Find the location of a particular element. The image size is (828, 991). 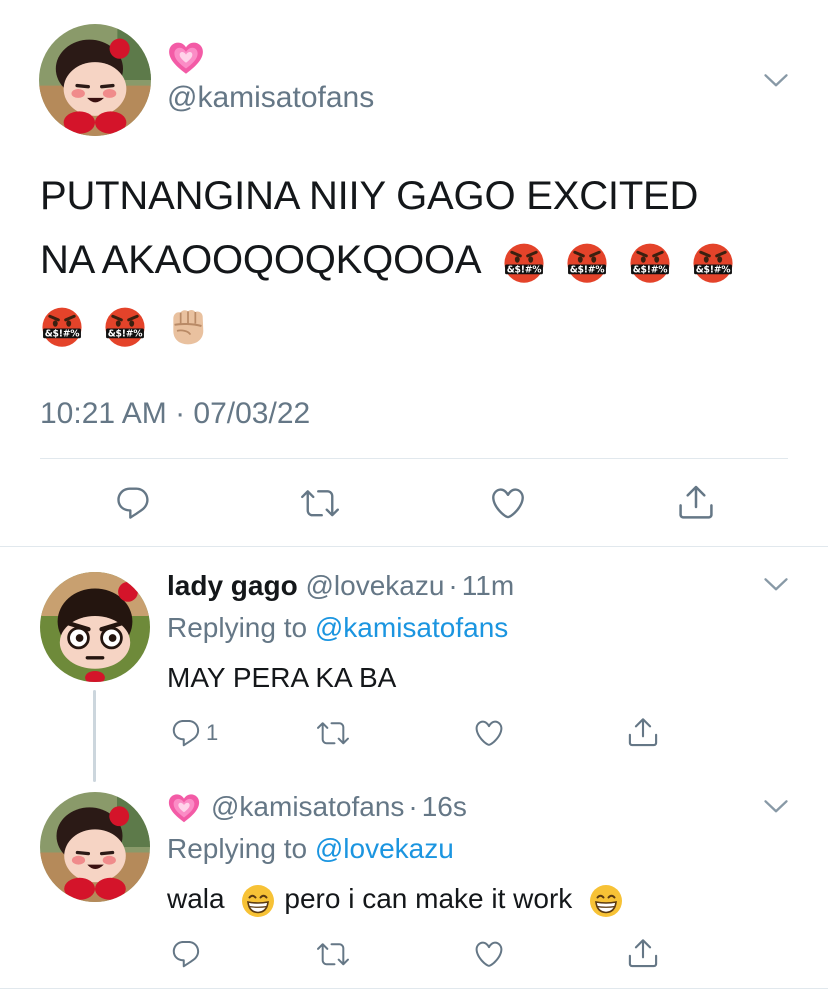

reply-1-handle: @lovekazu is located at coordinates (374, 585).